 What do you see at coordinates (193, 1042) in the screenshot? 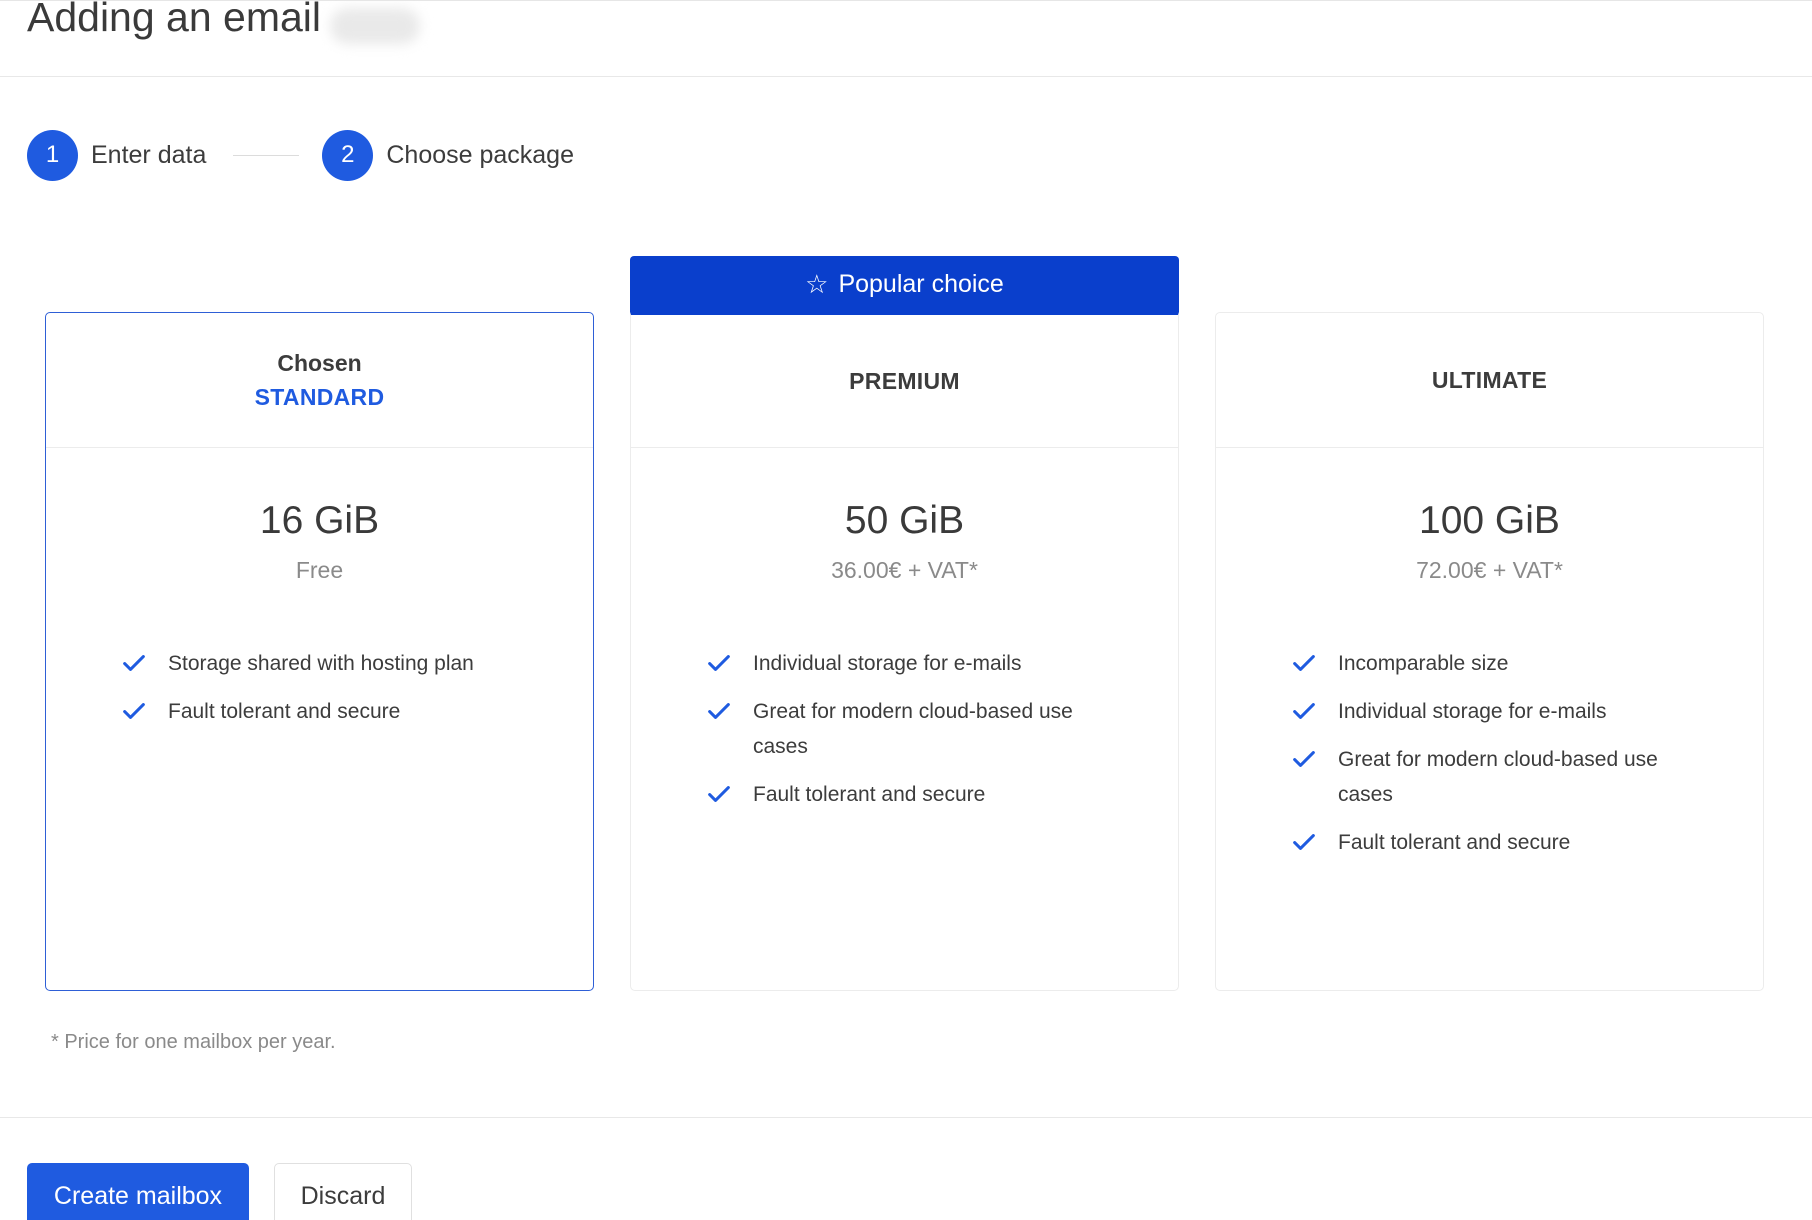
I see `price-footnote: * Price for one mailbox per year.` at bounding box center [193, 1042].